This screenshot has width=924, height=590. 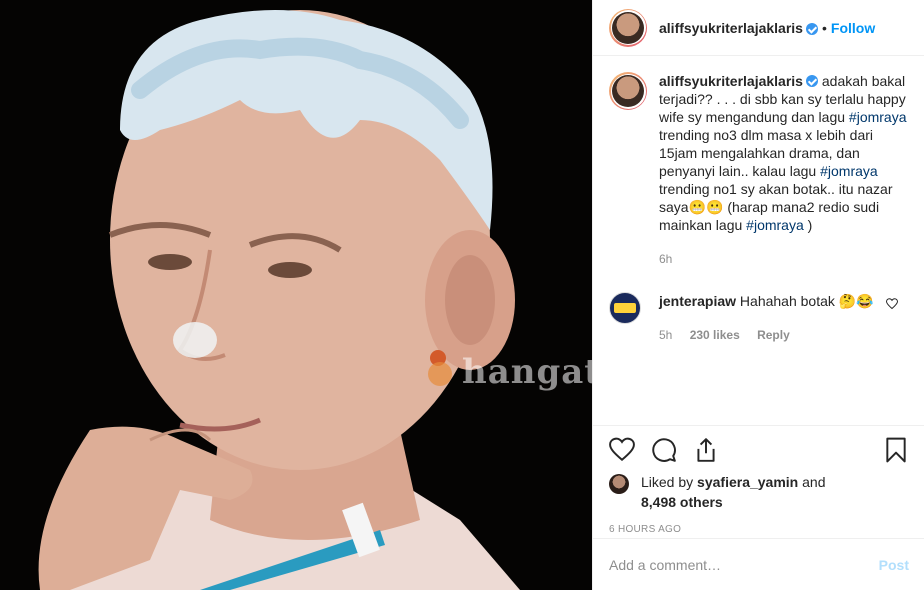 What do you see at coordinates (759, 529) in the screenshot?
I see `post-timestamp: 6 HOURS AGO` at bounding box center [759, 529].